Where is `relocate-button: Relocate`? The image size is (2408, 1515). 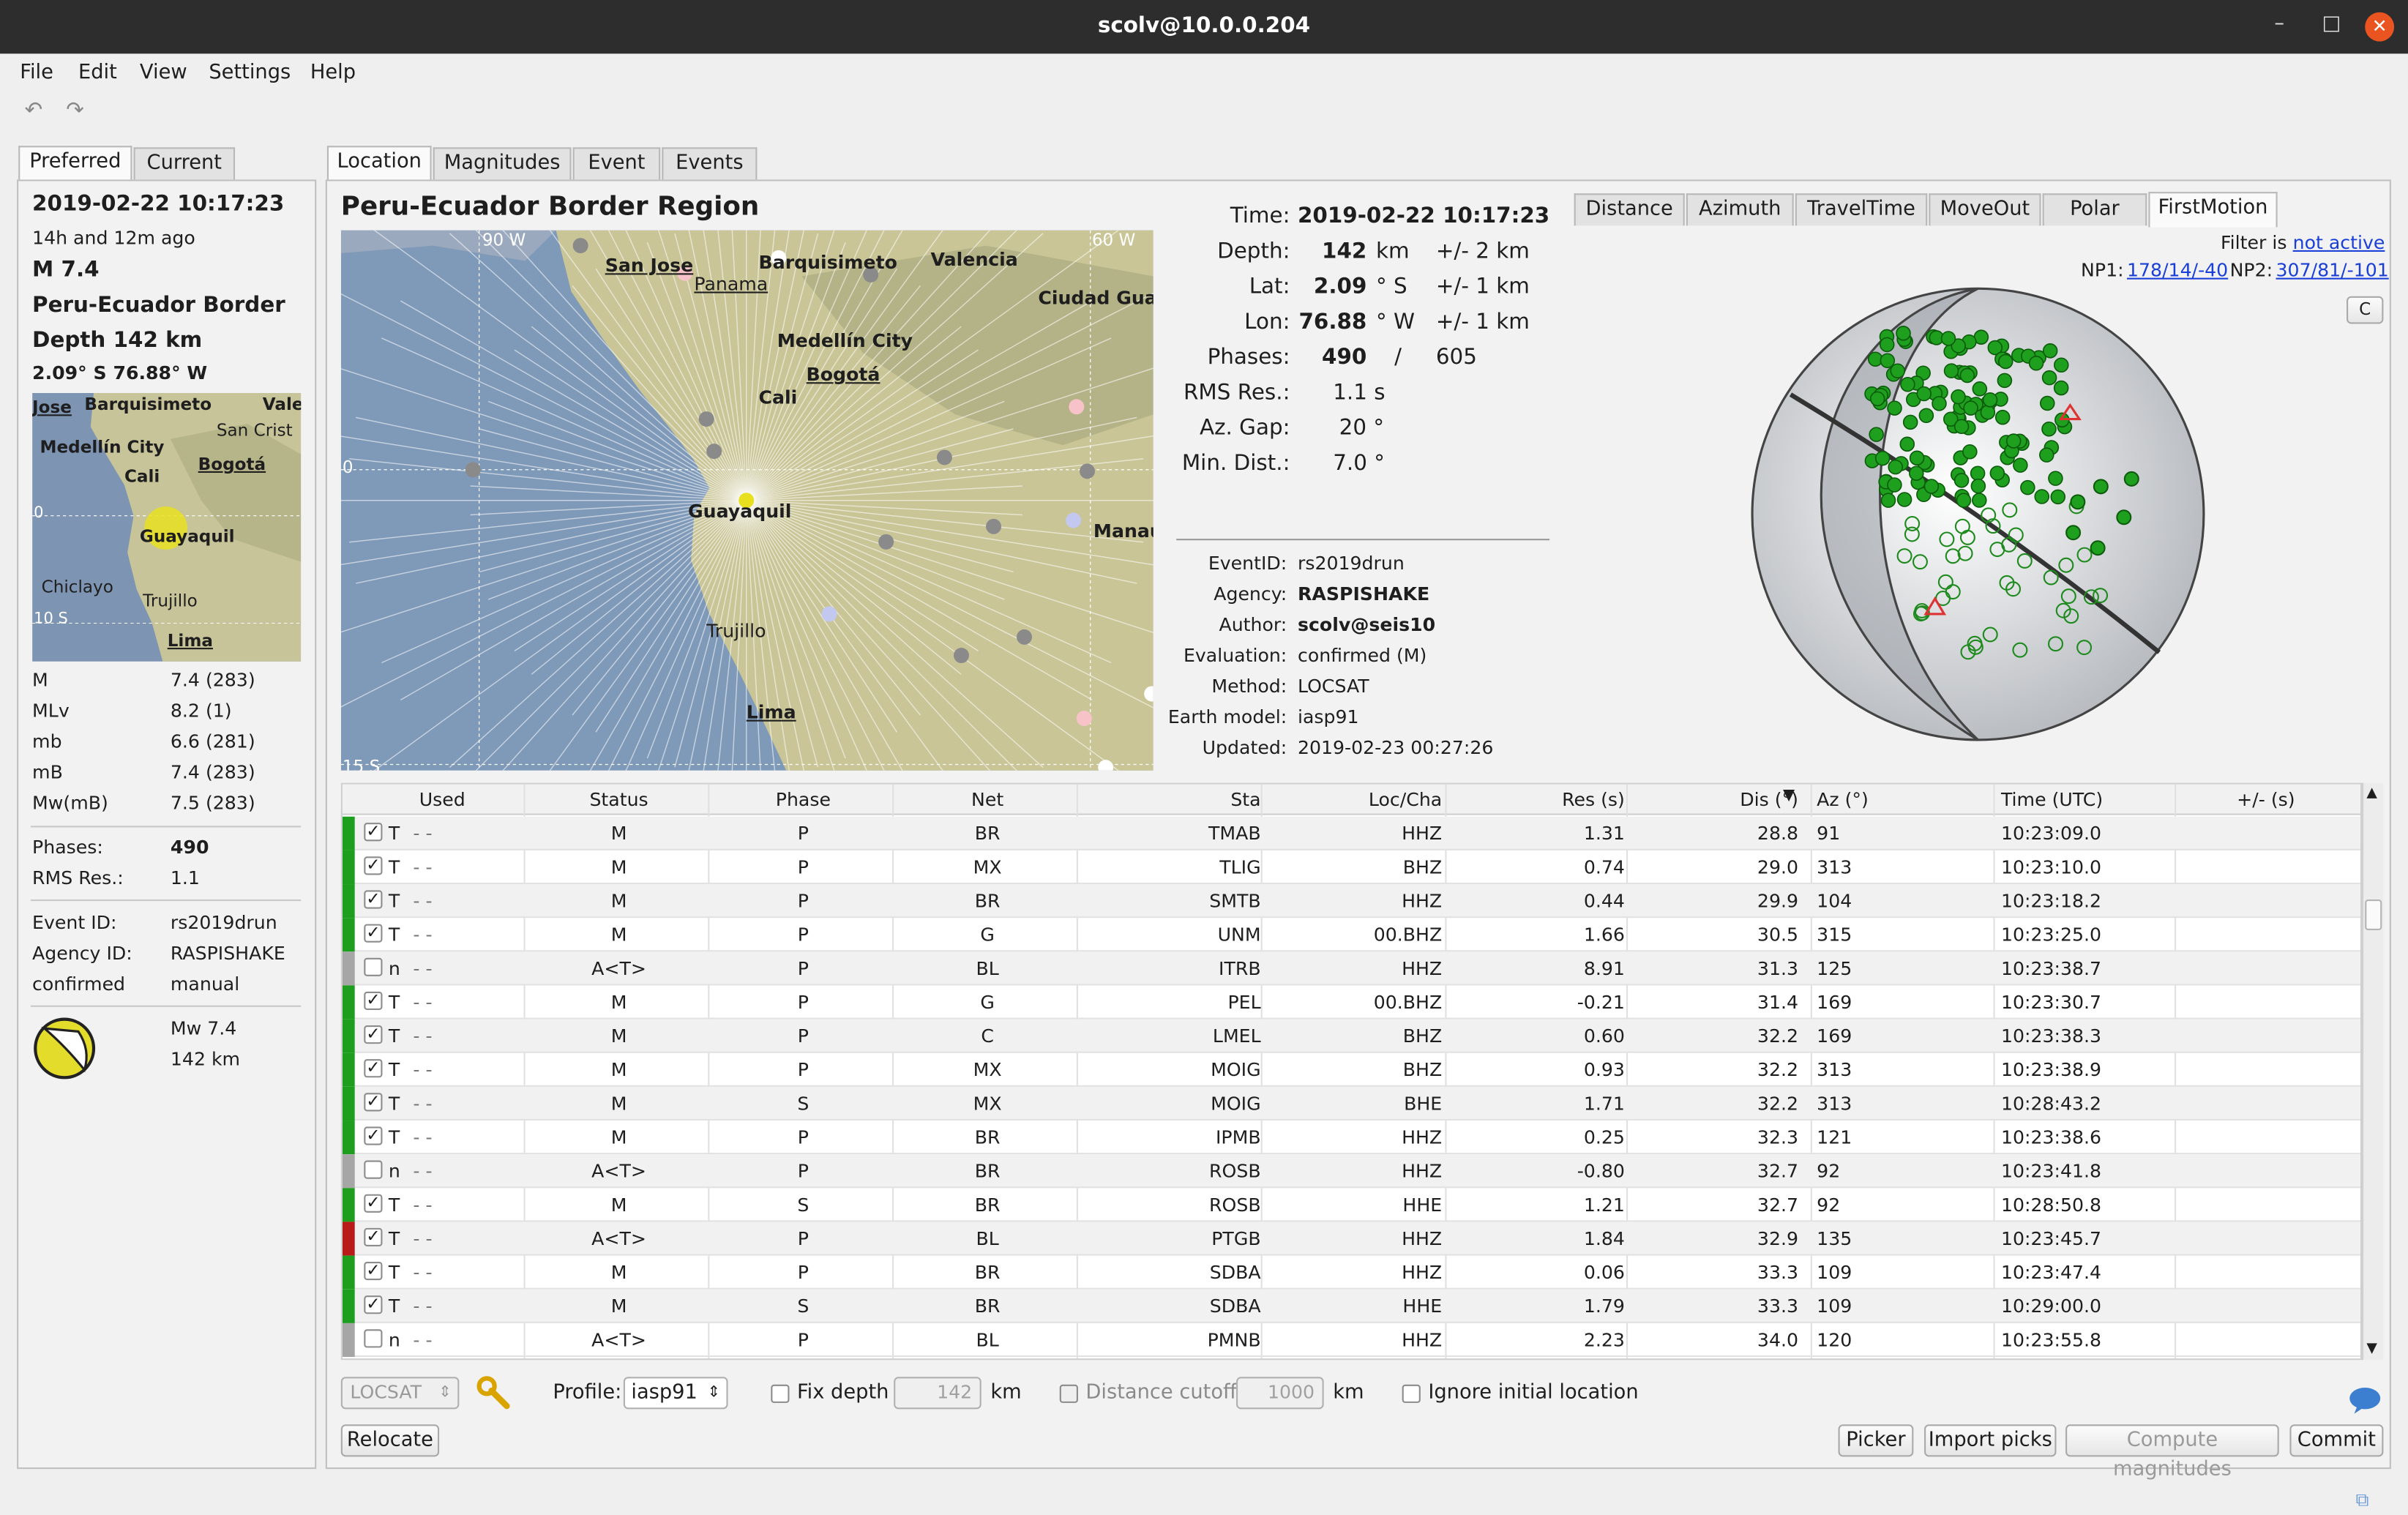
relocate-button: Relocate is located at coordinates (390, 1441).